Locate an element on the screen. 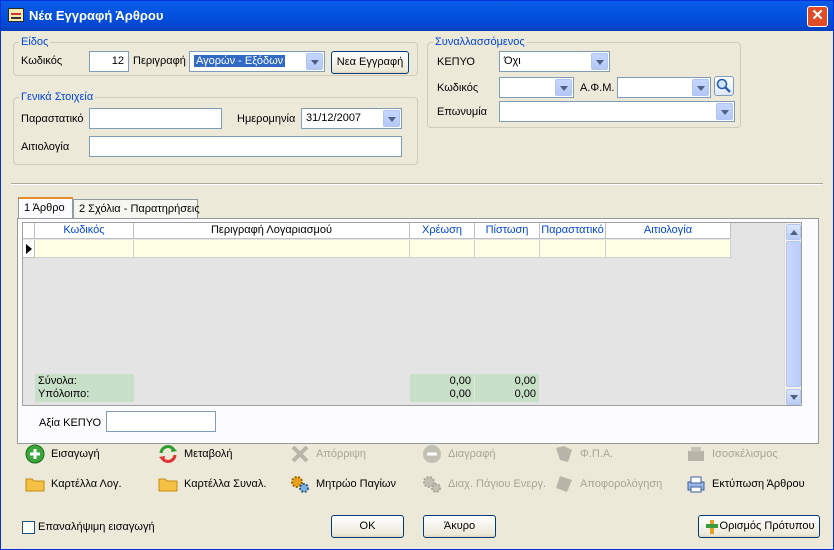 This screenshot has width=834, height=550. grid-cell-document is located at coordinates (573, 249).